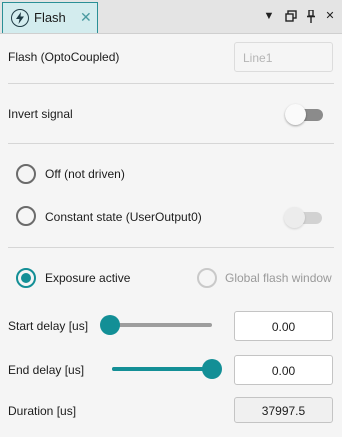 This screenshot has width=342, height=437. I want to click on radio-constant-state, so click(26, 216).